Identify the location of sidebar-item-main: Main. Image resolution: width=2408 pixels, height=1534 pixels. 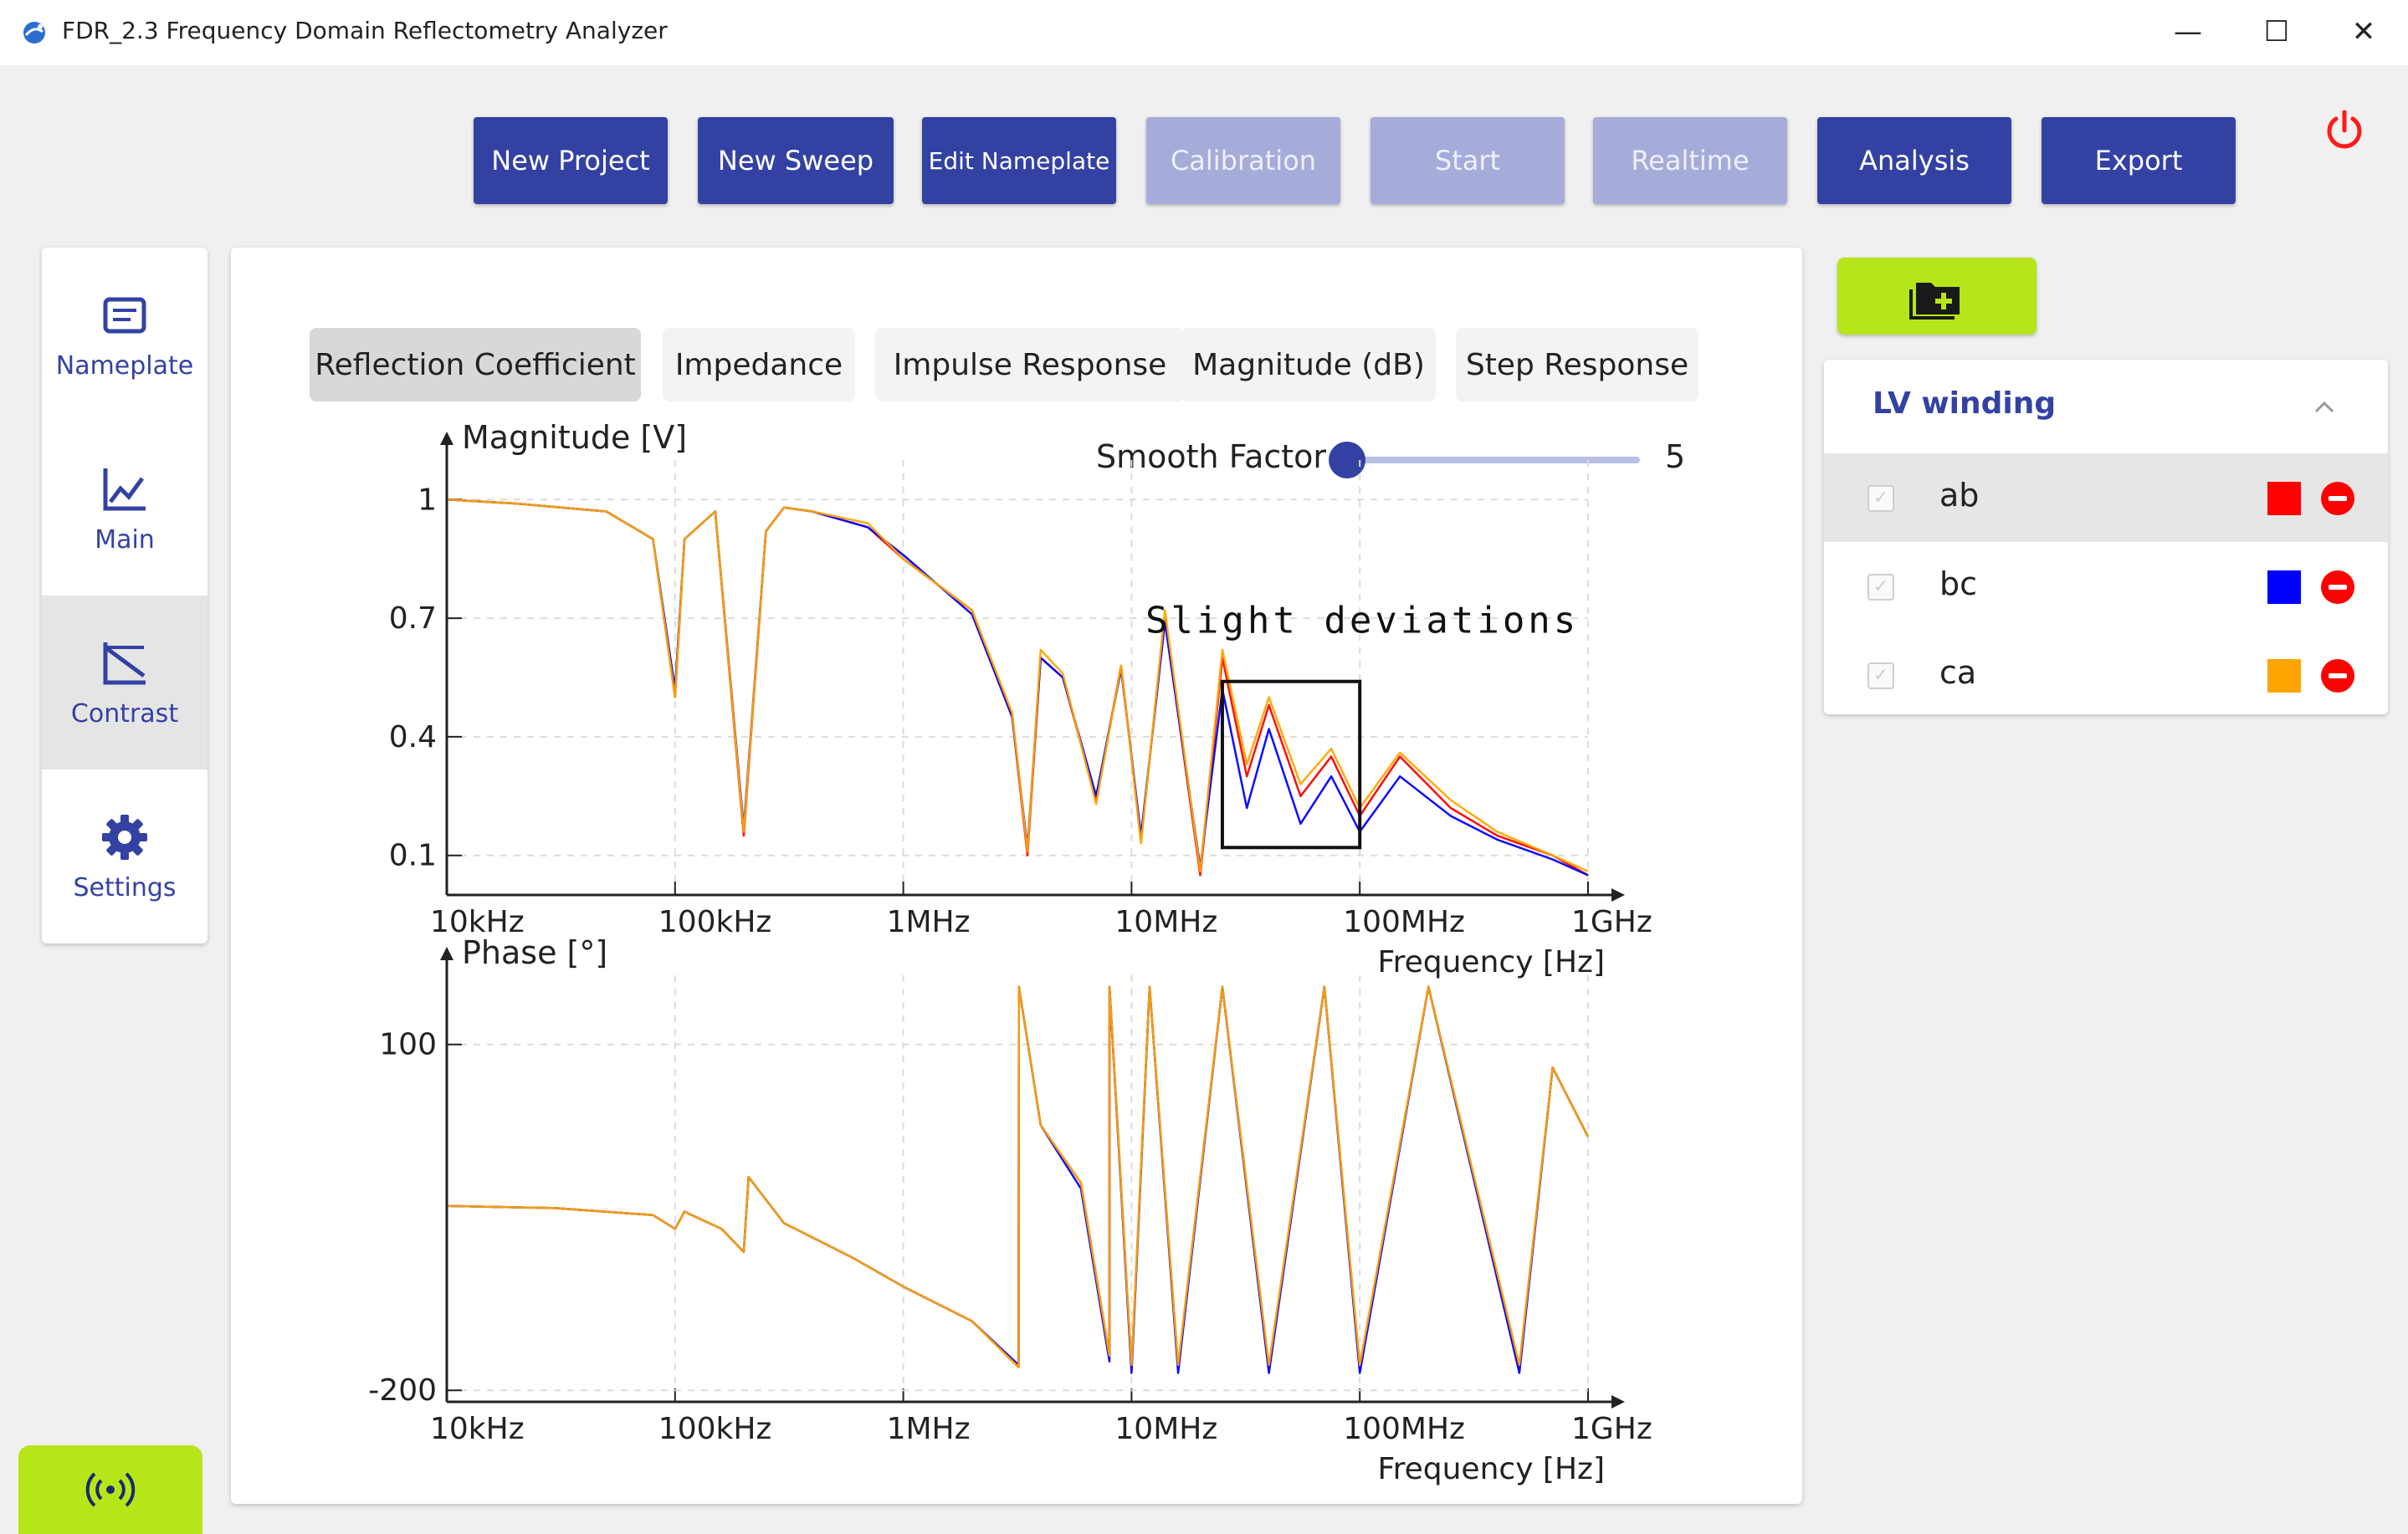
(125, 509).